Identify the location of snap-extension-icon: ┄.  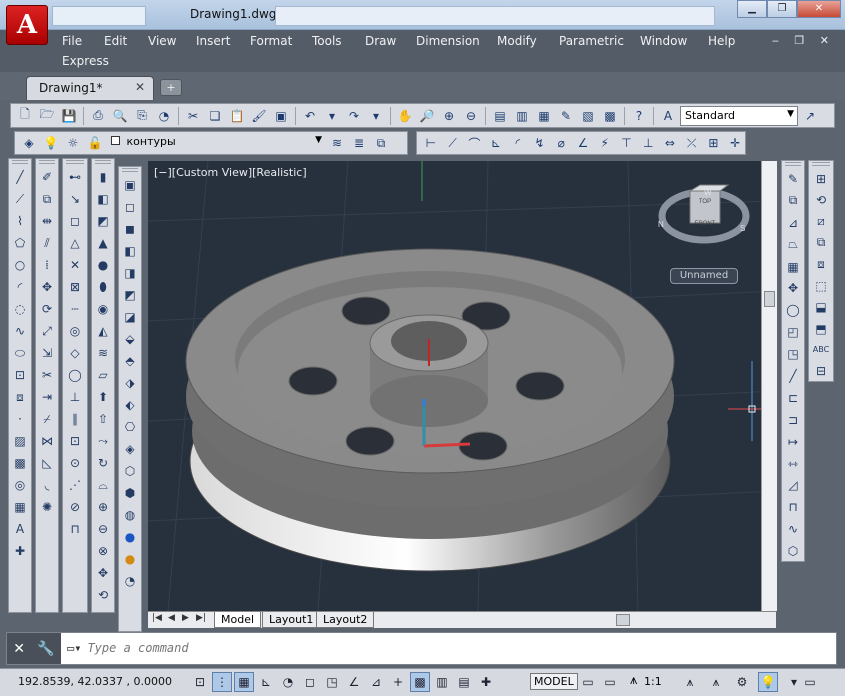
(75, 309).